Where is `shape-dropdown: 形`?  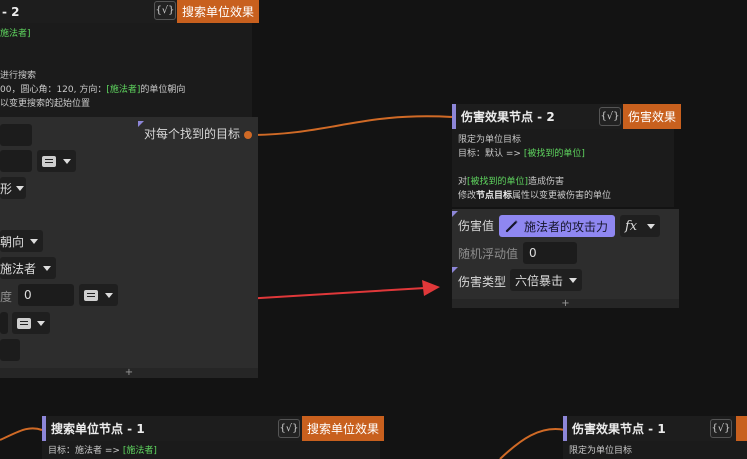
shape-dropdown: 形 is located at coordinates (13, 188).